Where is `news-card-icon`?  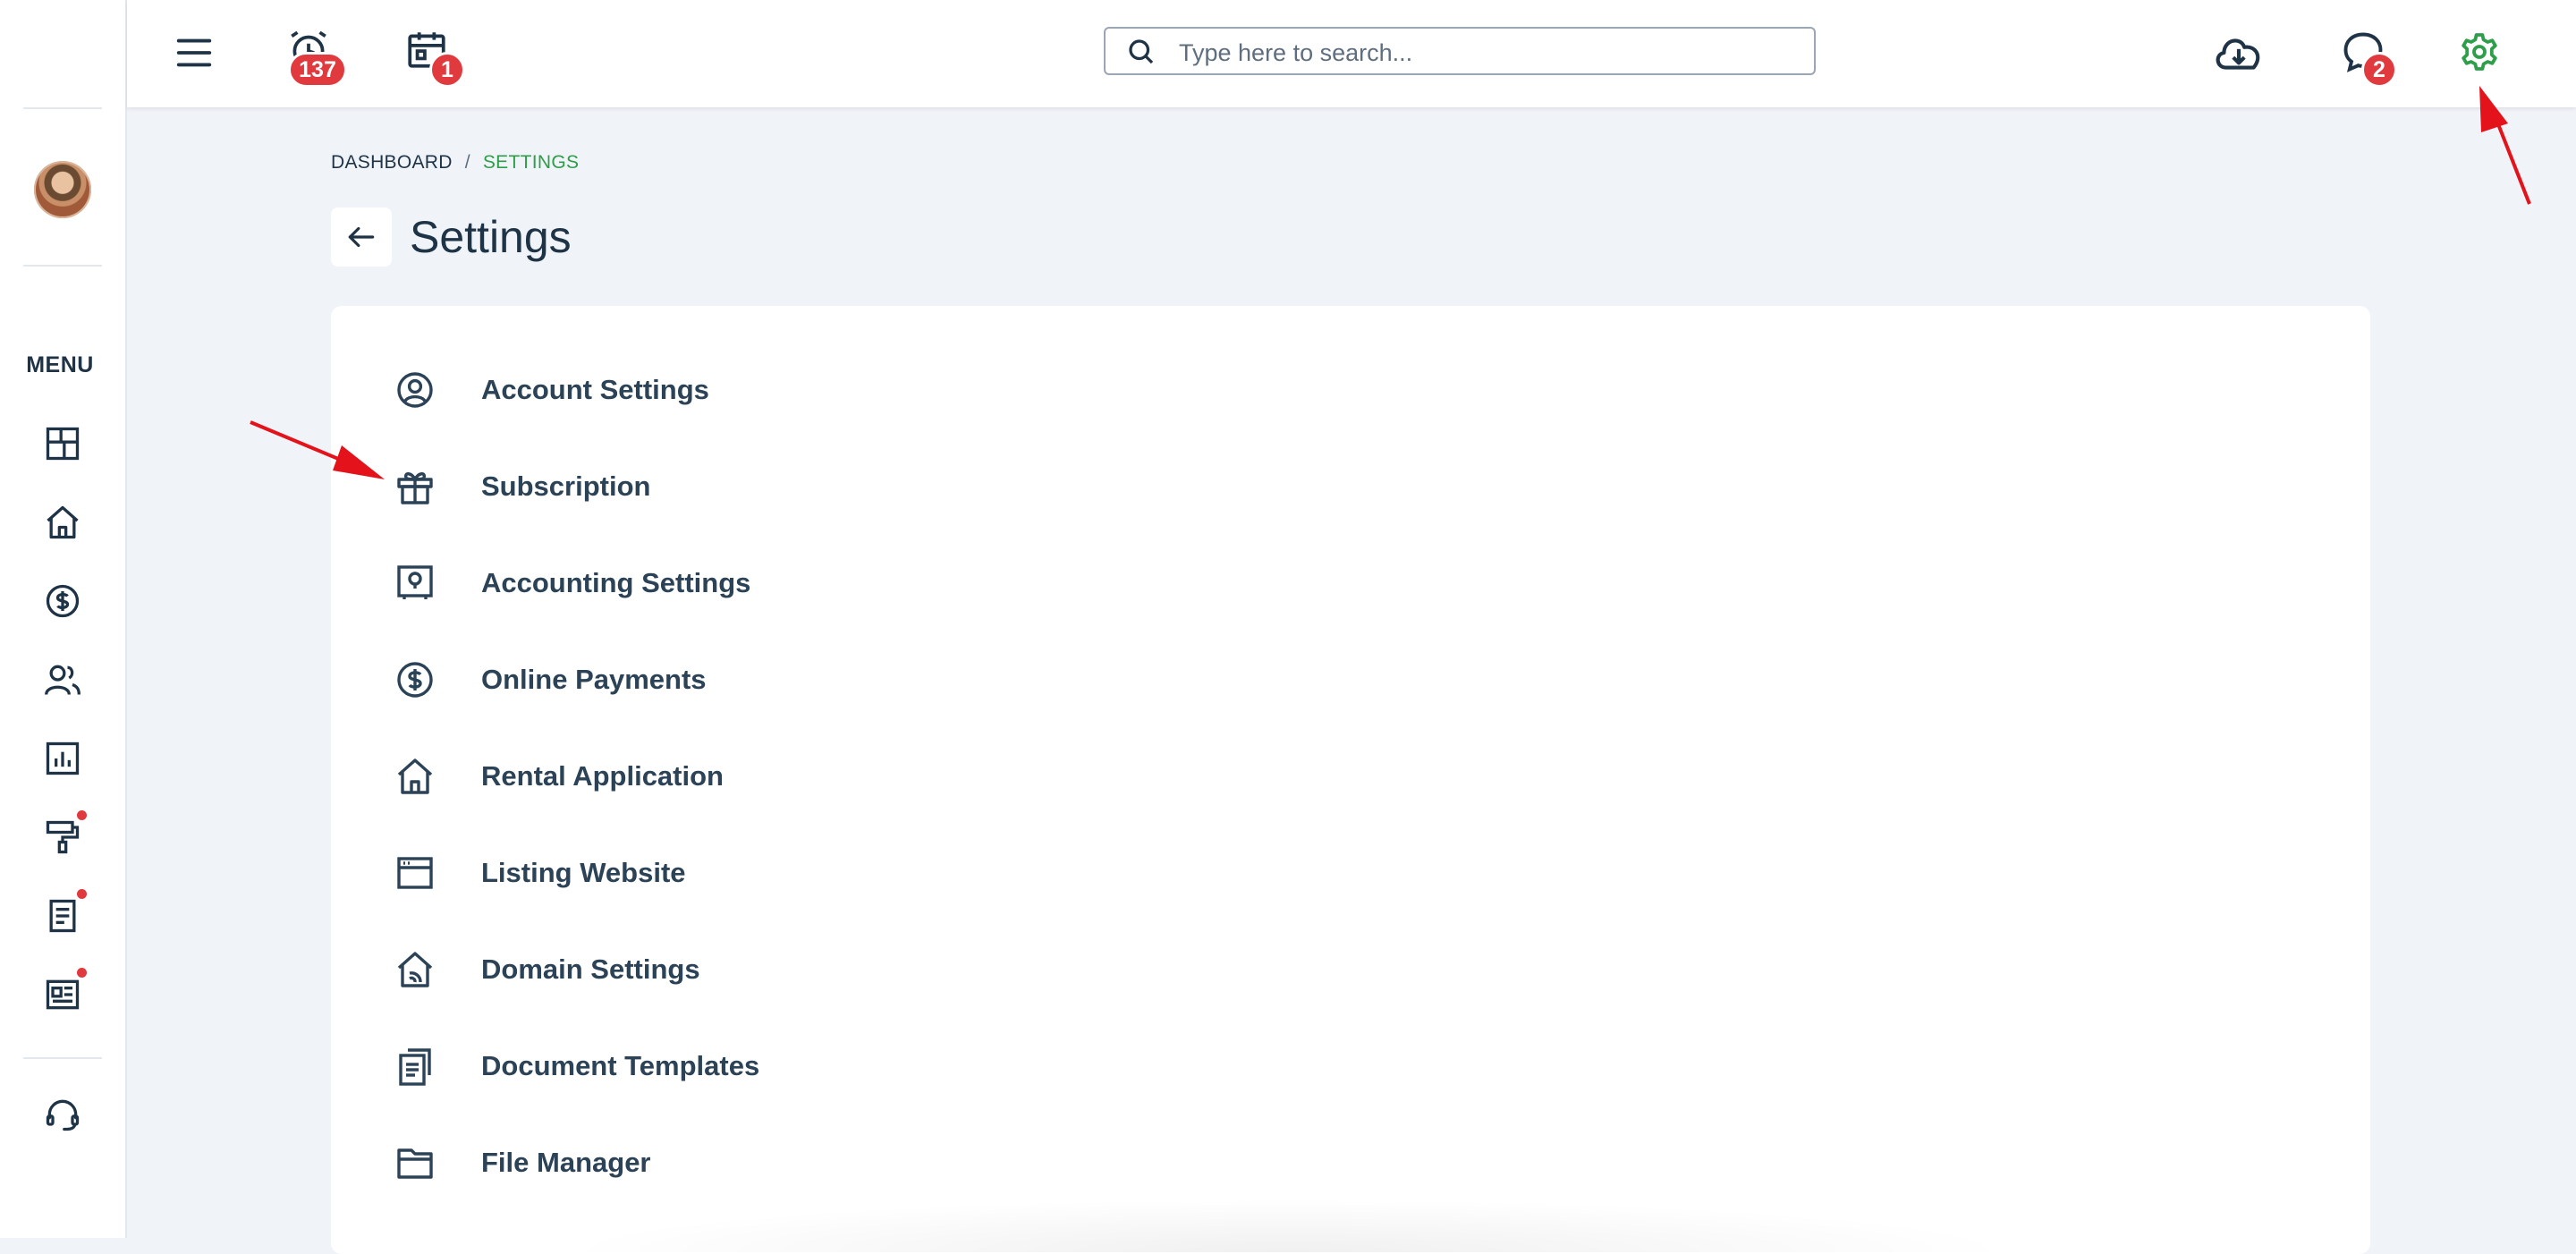
news-card-icon is located at coordinates (62, 994).